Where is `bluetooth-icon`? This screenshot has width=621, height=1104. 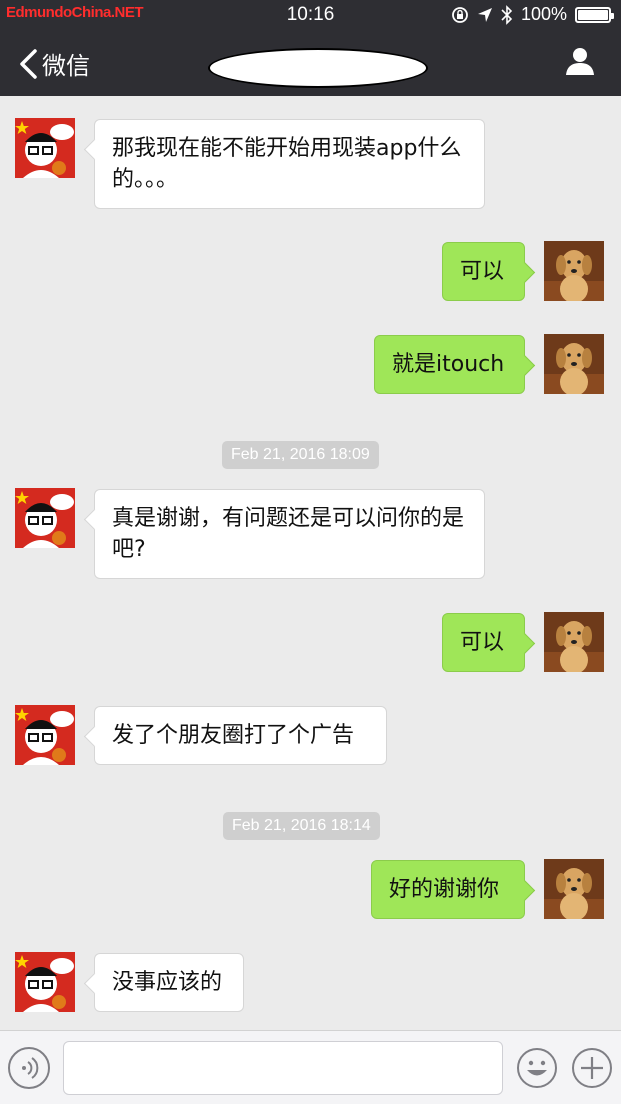
bluetooth-icon is located at coordinates (507, 14).